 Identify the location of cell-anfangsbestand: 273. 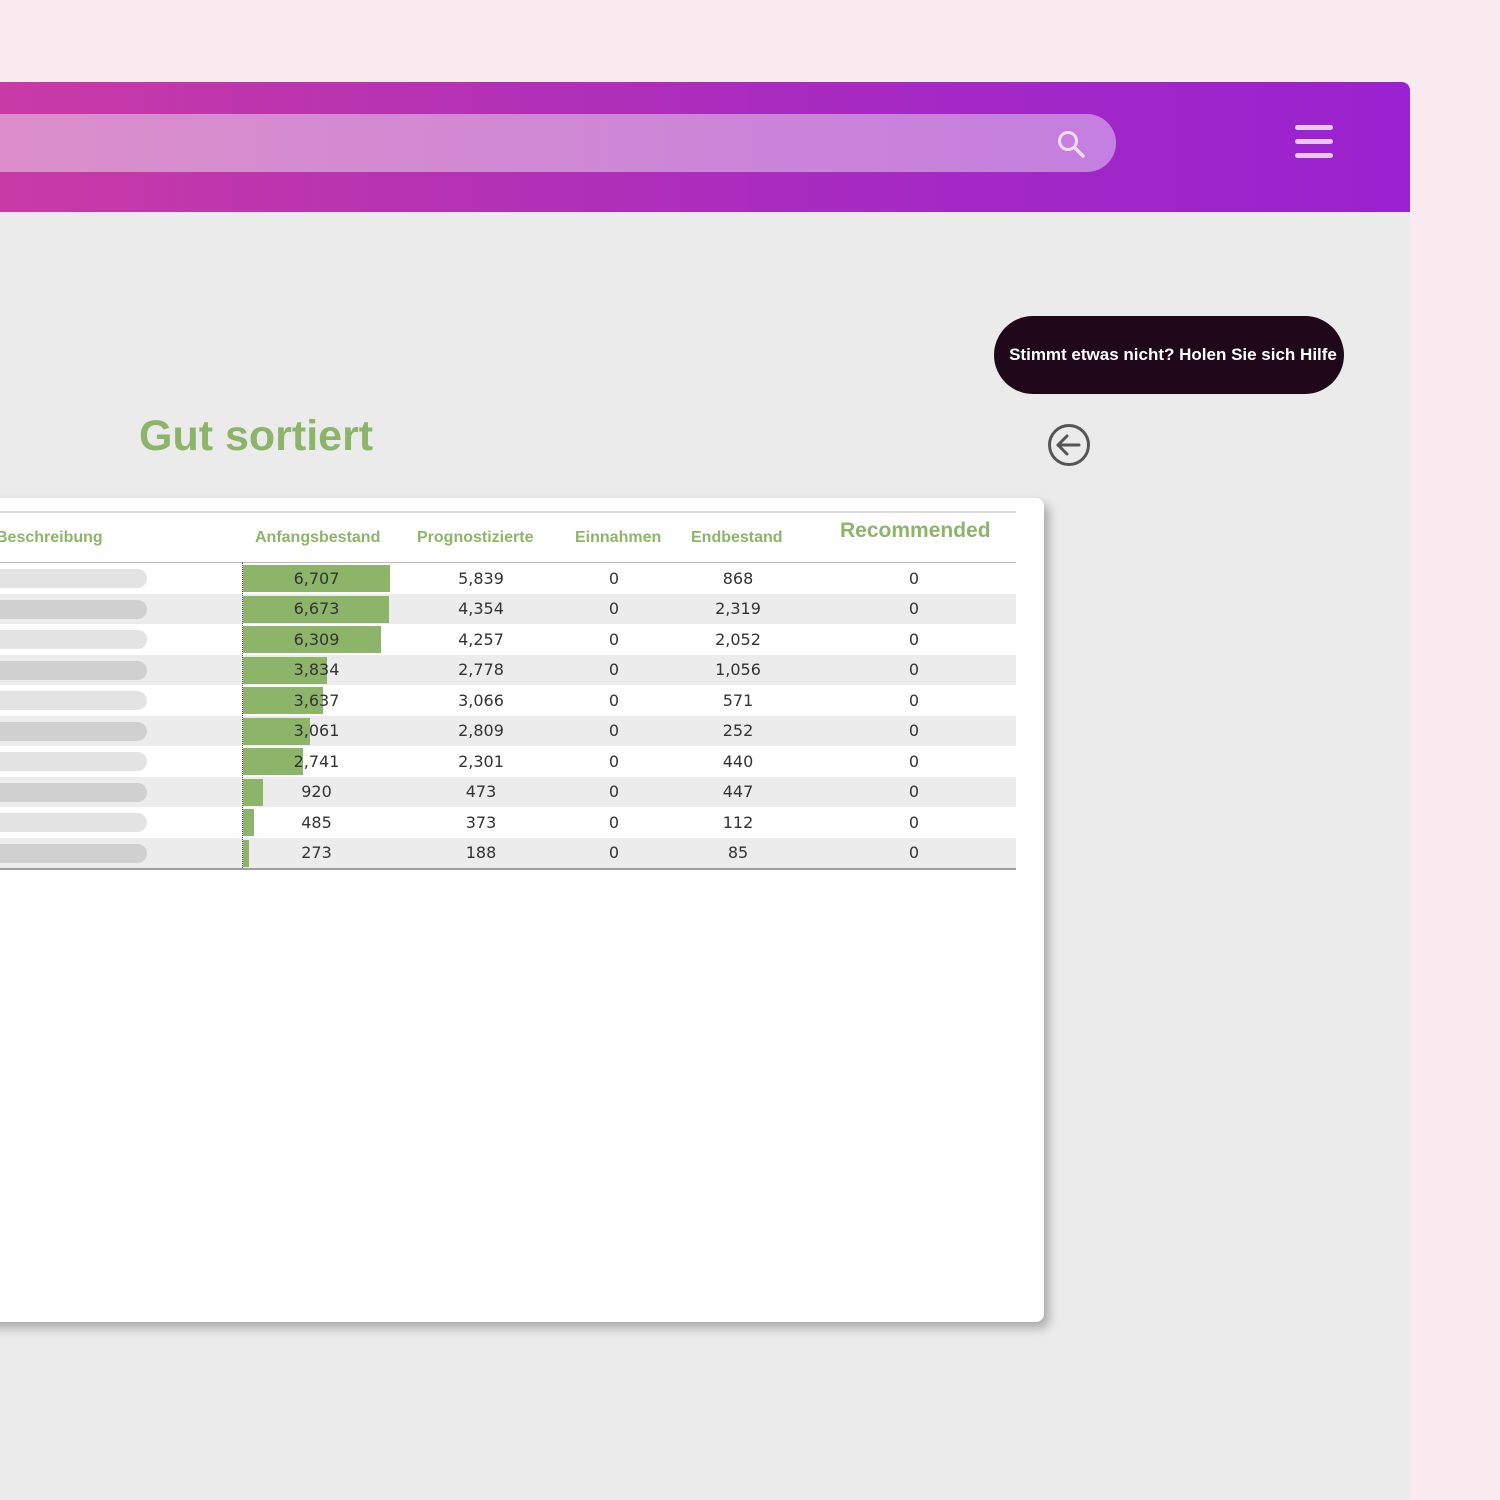
(316, 853).